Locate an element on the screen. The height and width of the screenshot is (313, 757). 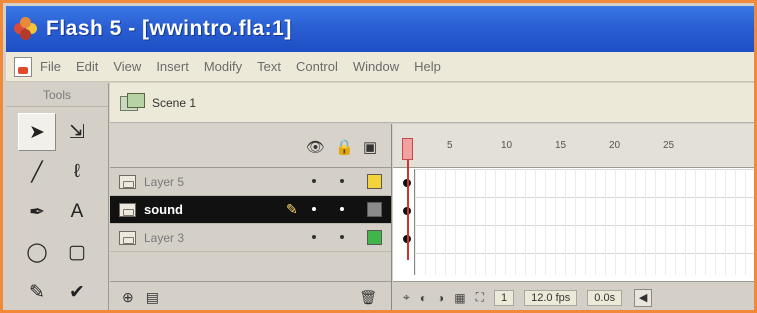
flash-flower-icon is located at coordinates (26, 29).